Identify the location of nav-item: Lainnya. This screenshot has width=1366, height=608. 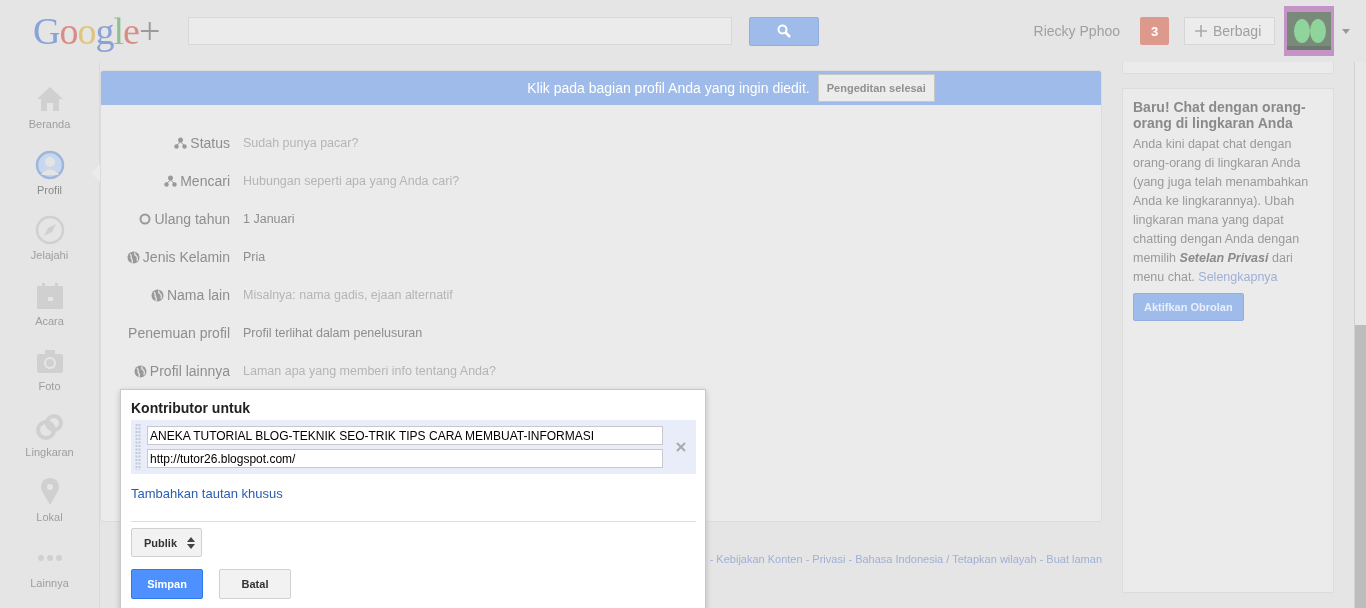
(49, 575).